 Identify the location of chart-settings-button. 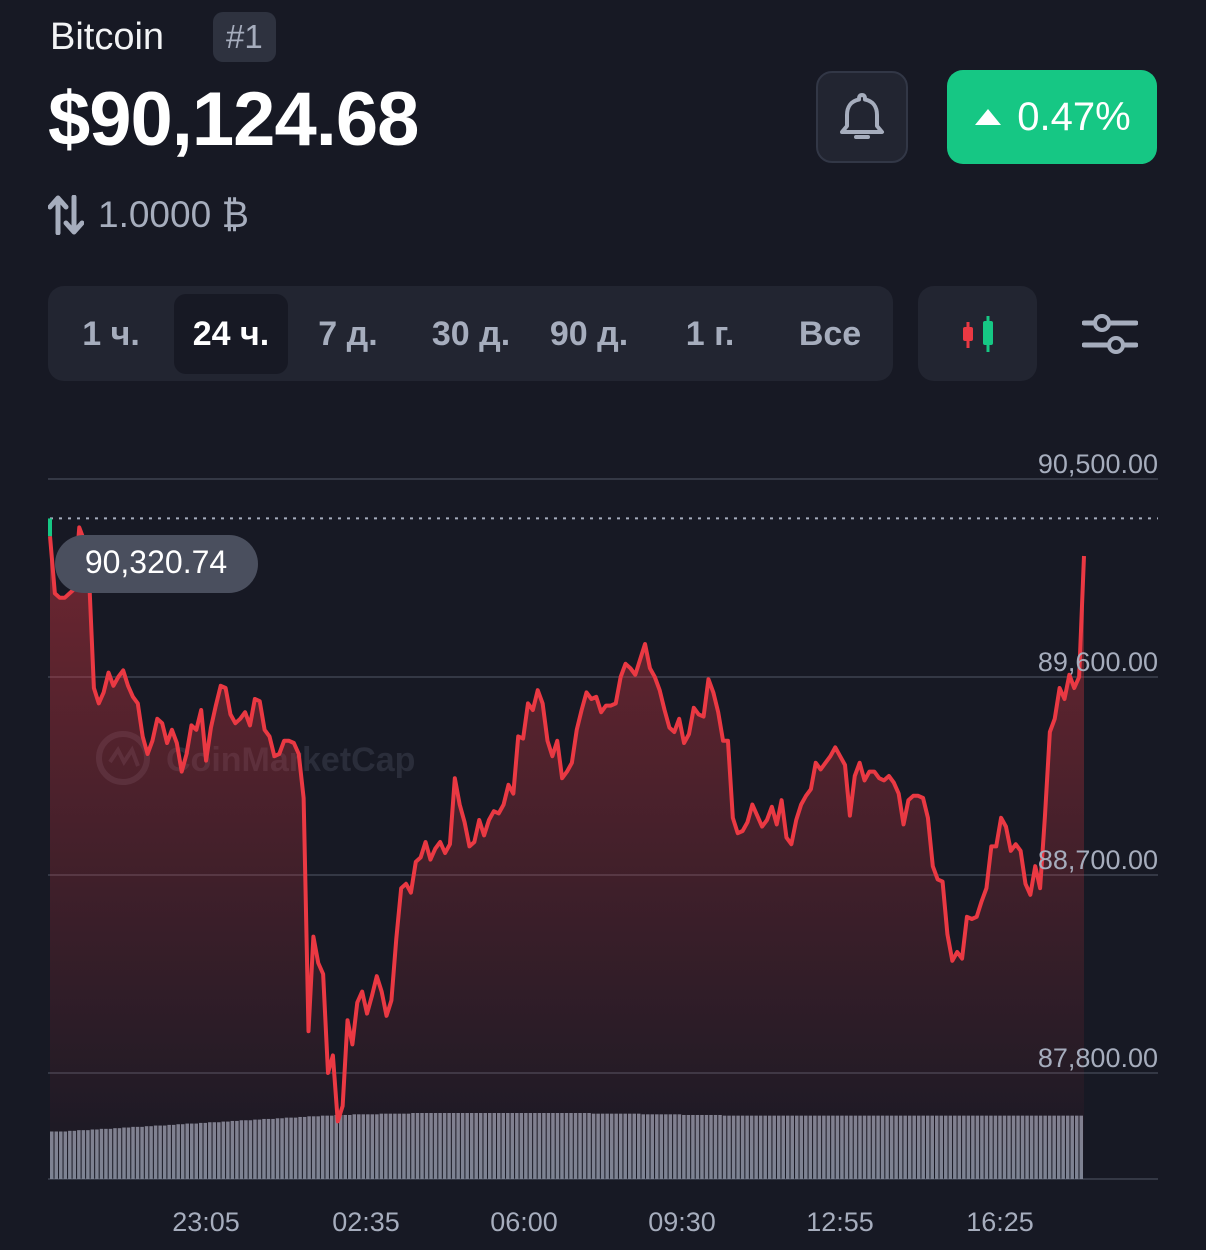
(1110, 334).